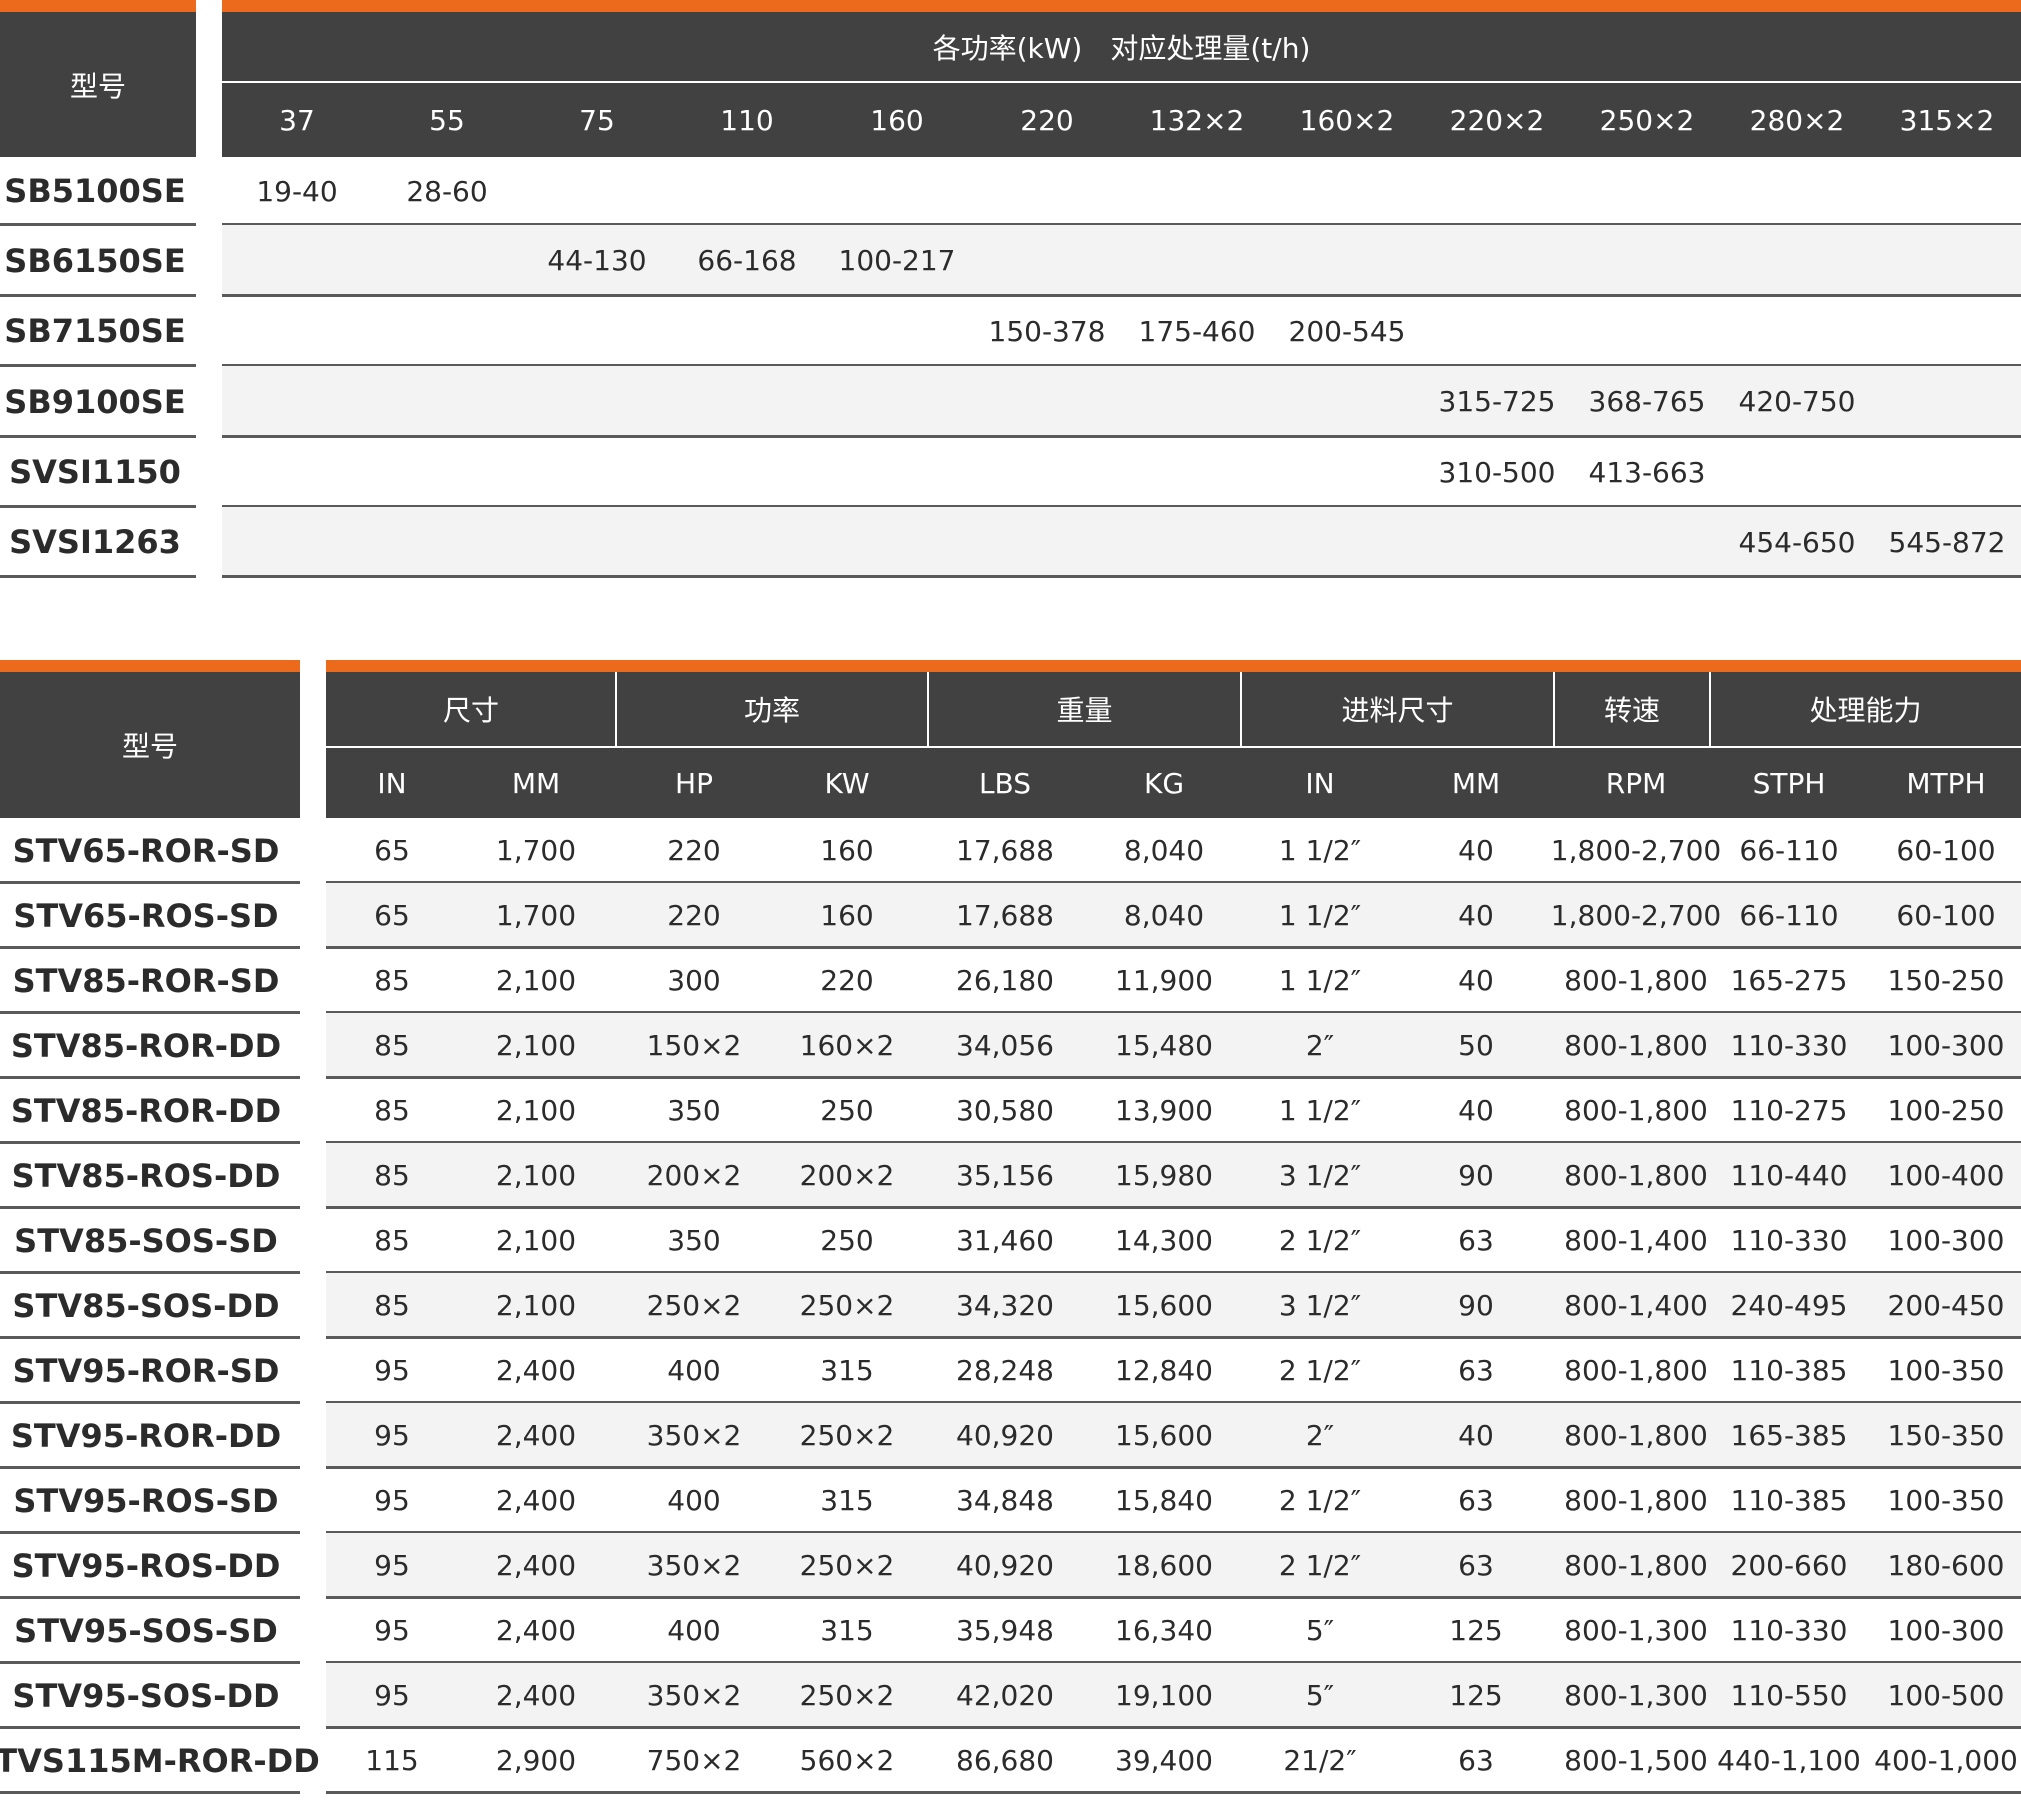 Image resolution: width=2021 pixels, height=1814 pixels. Describe the element at coordinates (1946, 850) in the screenshot. I see `table2-cell: 60-100` at that location.